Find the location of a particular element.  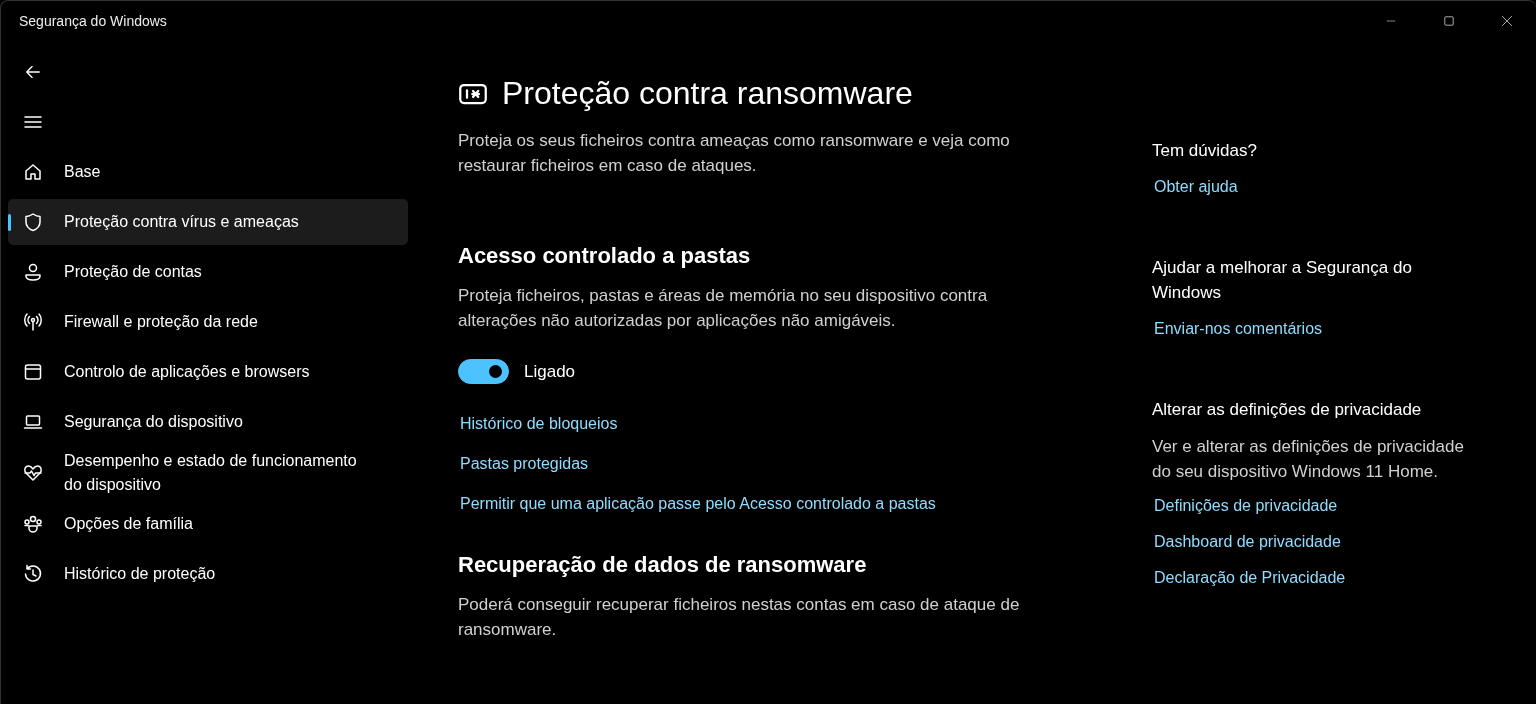

history-icon is located at coordinates (33, 574).